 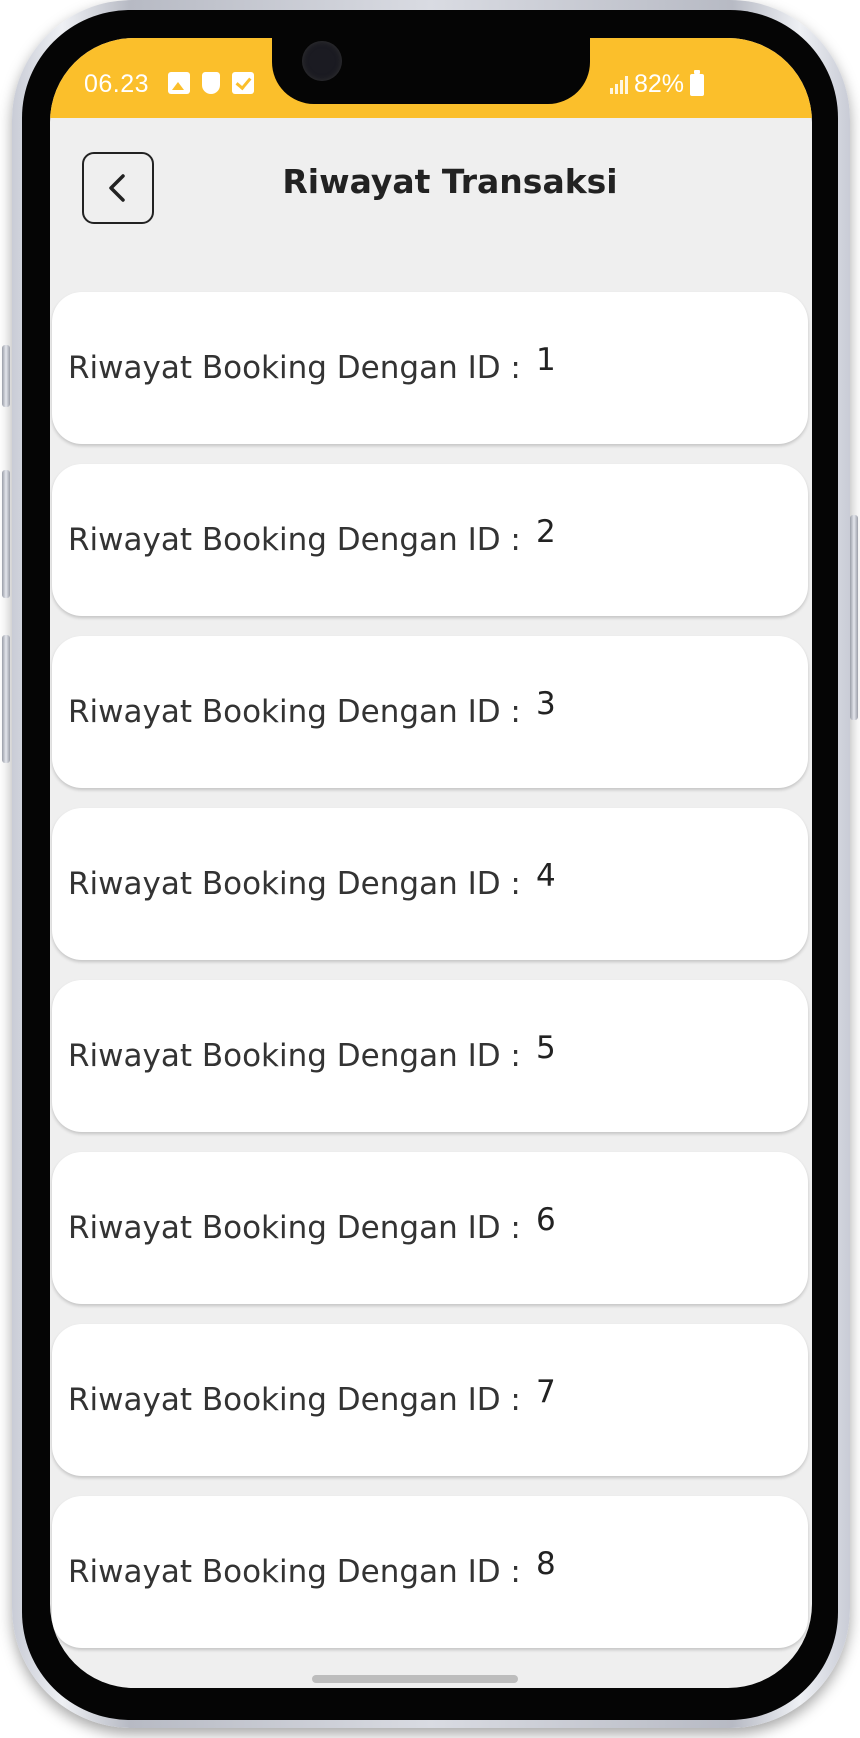 I want to click on transaction-id: 1, so click(x=546, y=360).